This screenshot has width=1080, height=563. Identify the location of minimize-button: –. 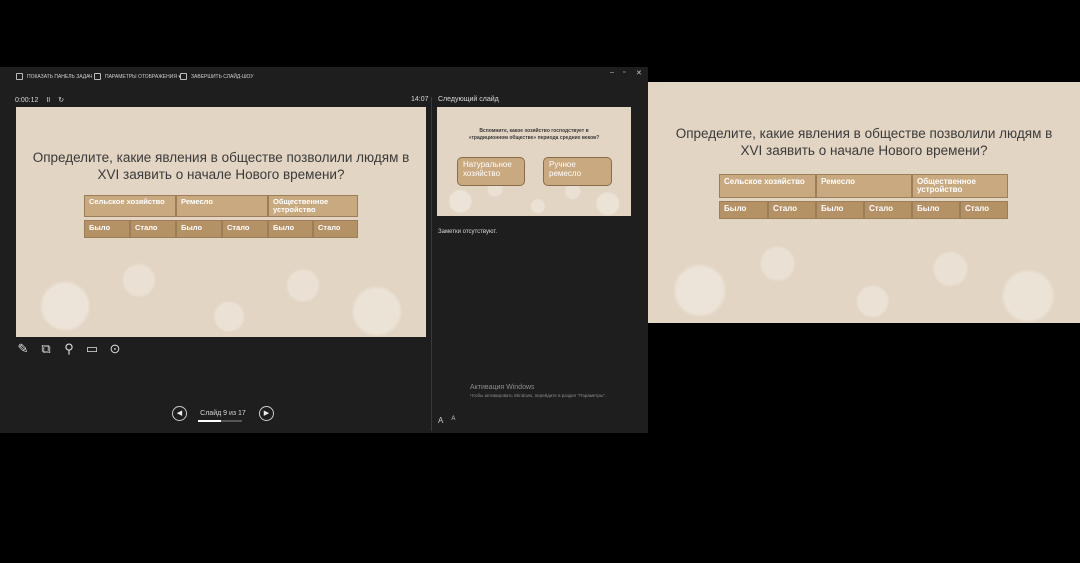
(612, 72).